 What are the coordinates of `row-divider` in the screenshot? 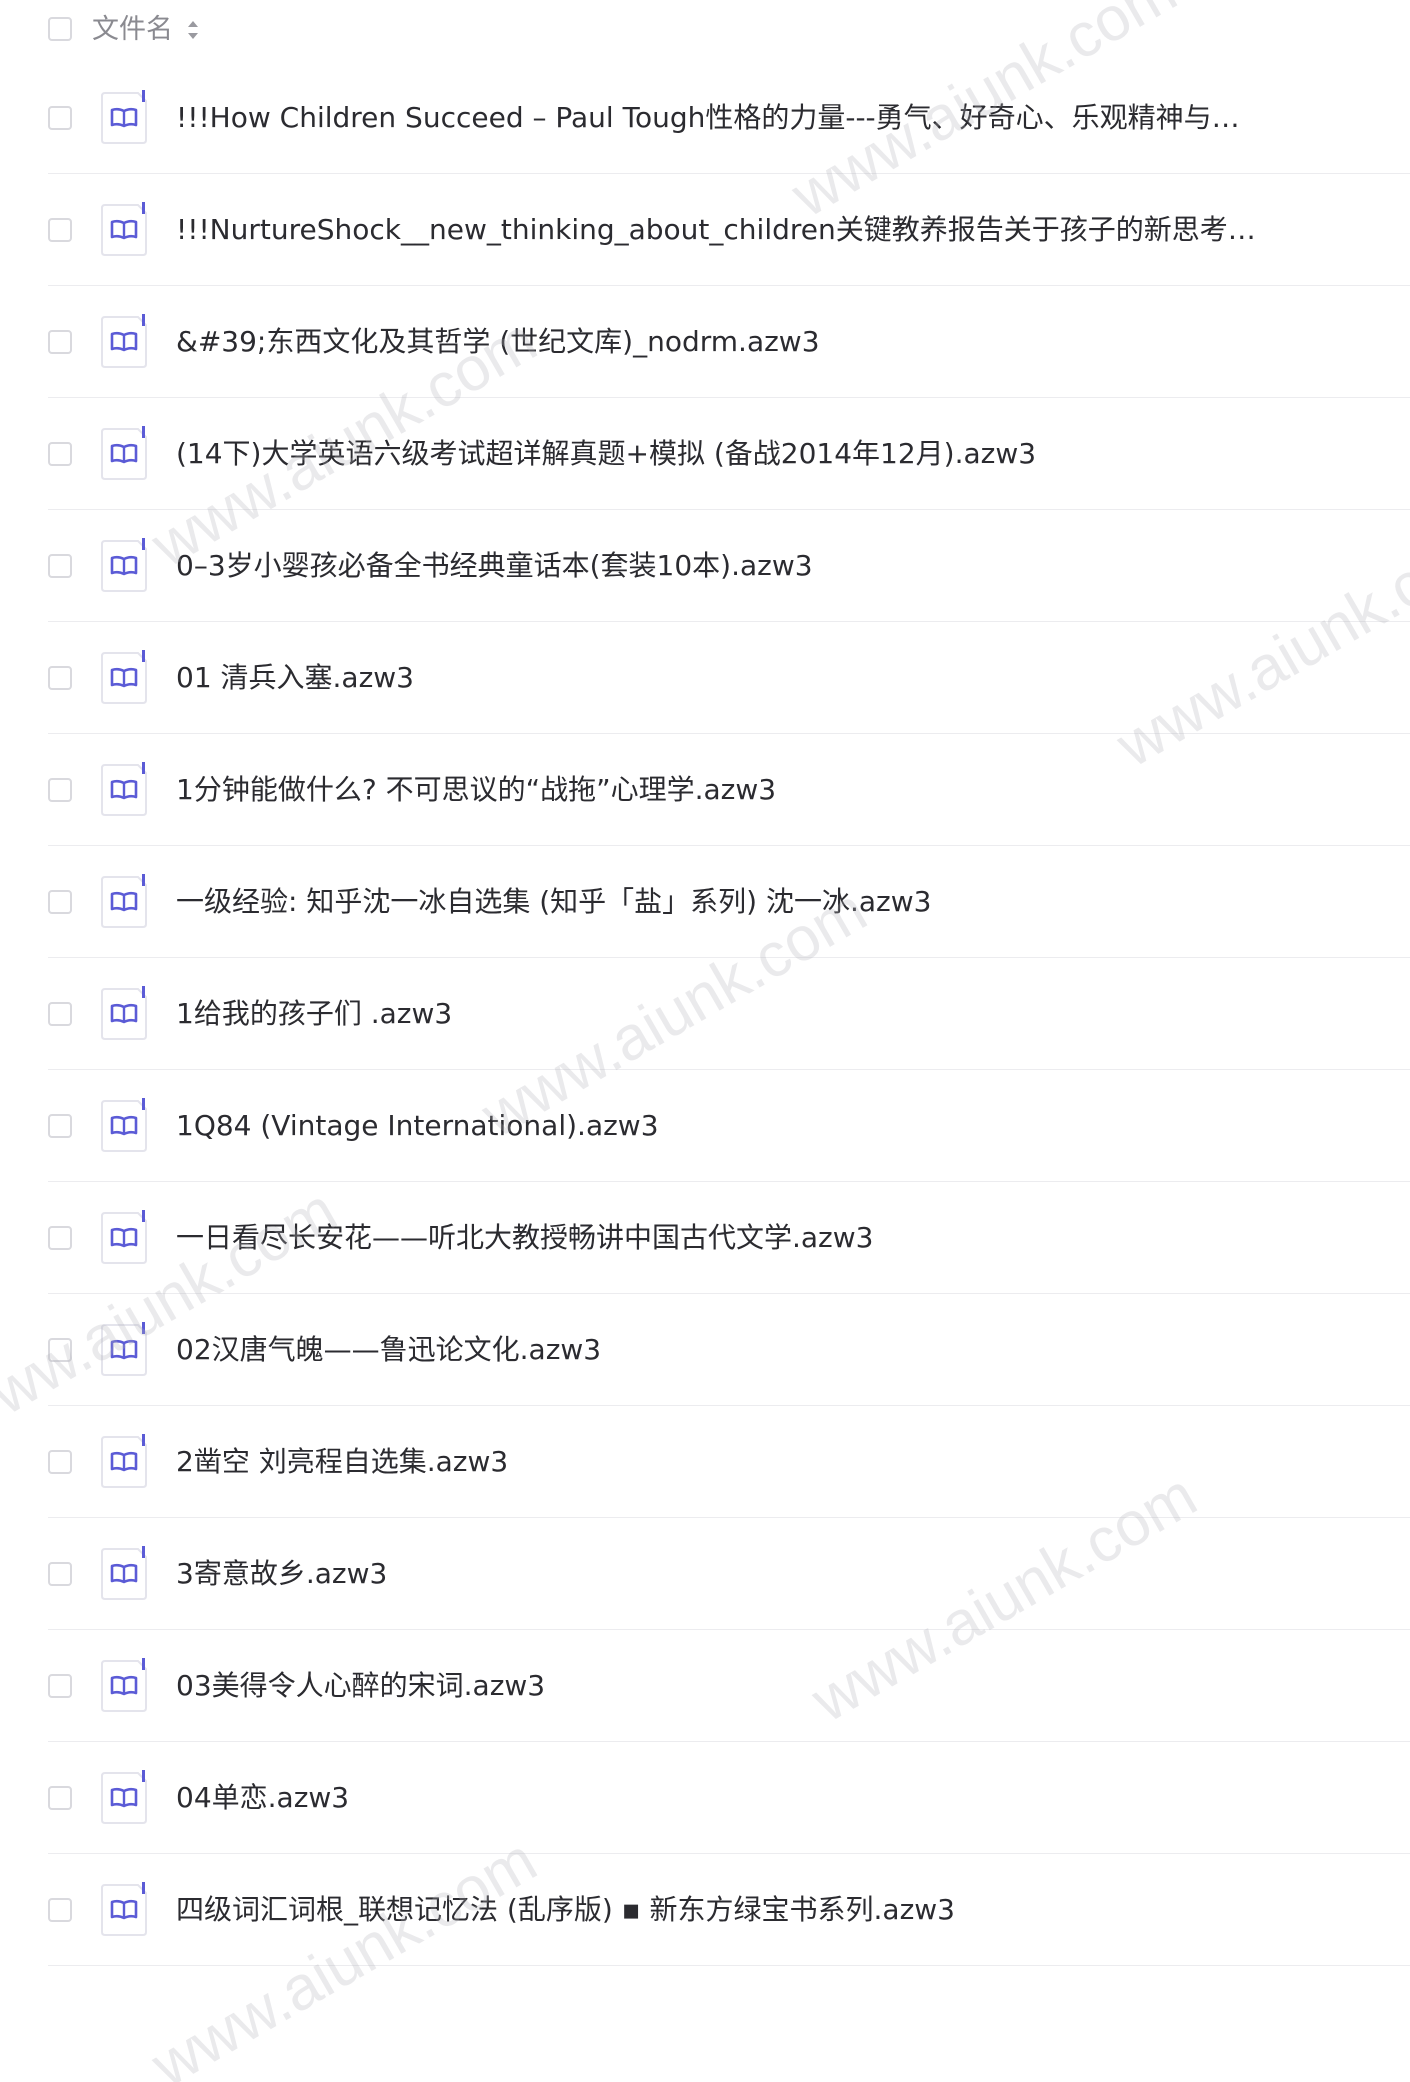 It's located at (729, 1965).